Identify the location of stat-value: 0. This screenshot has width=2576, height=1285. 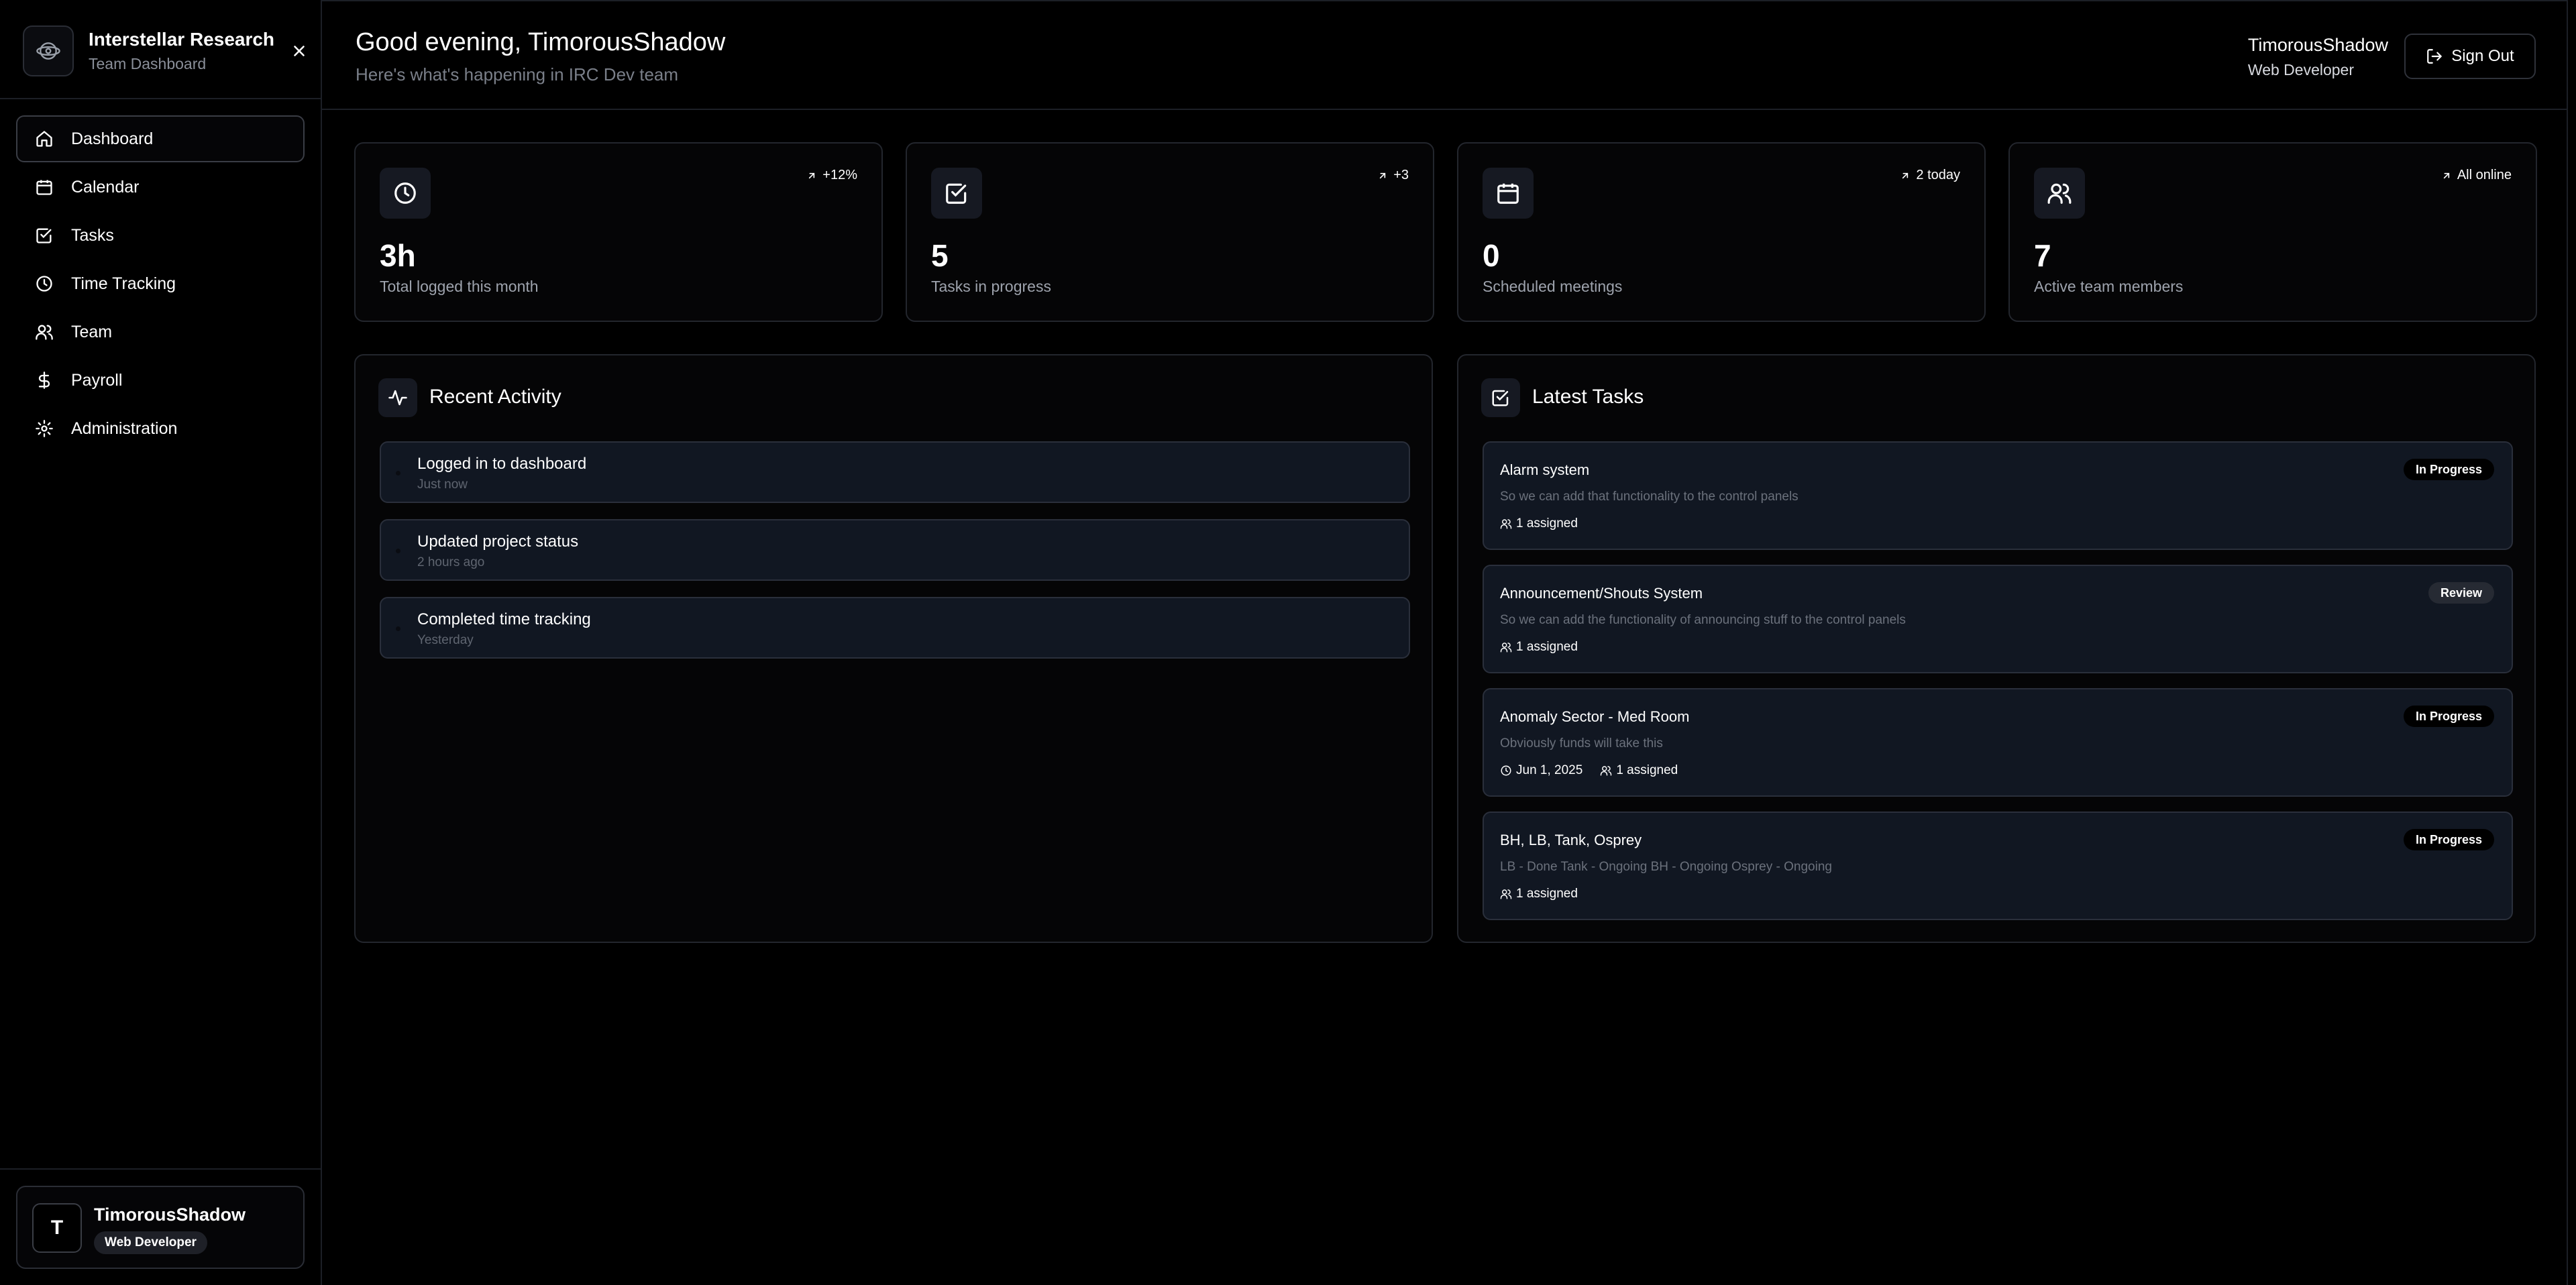
(1491, 255).